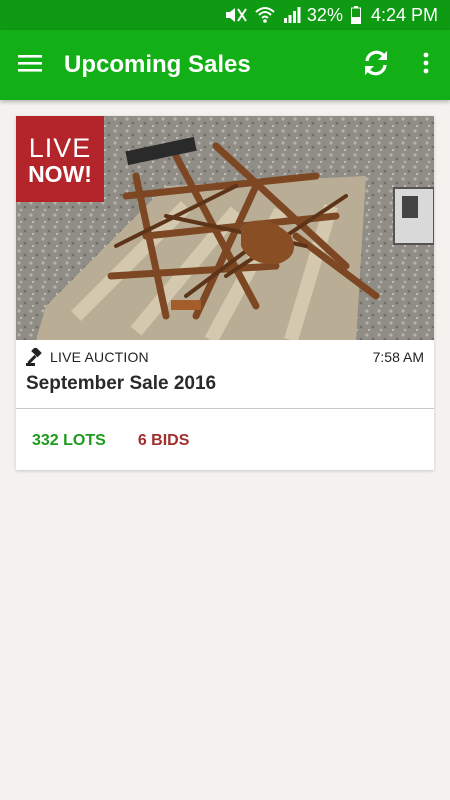 The image size is (450, 800). What do you see at coordinates (225, 357) in the screenshot?
I see `sale-meta: LIVE AUCTION 7:58 AM` at bounding box center [225, 357].